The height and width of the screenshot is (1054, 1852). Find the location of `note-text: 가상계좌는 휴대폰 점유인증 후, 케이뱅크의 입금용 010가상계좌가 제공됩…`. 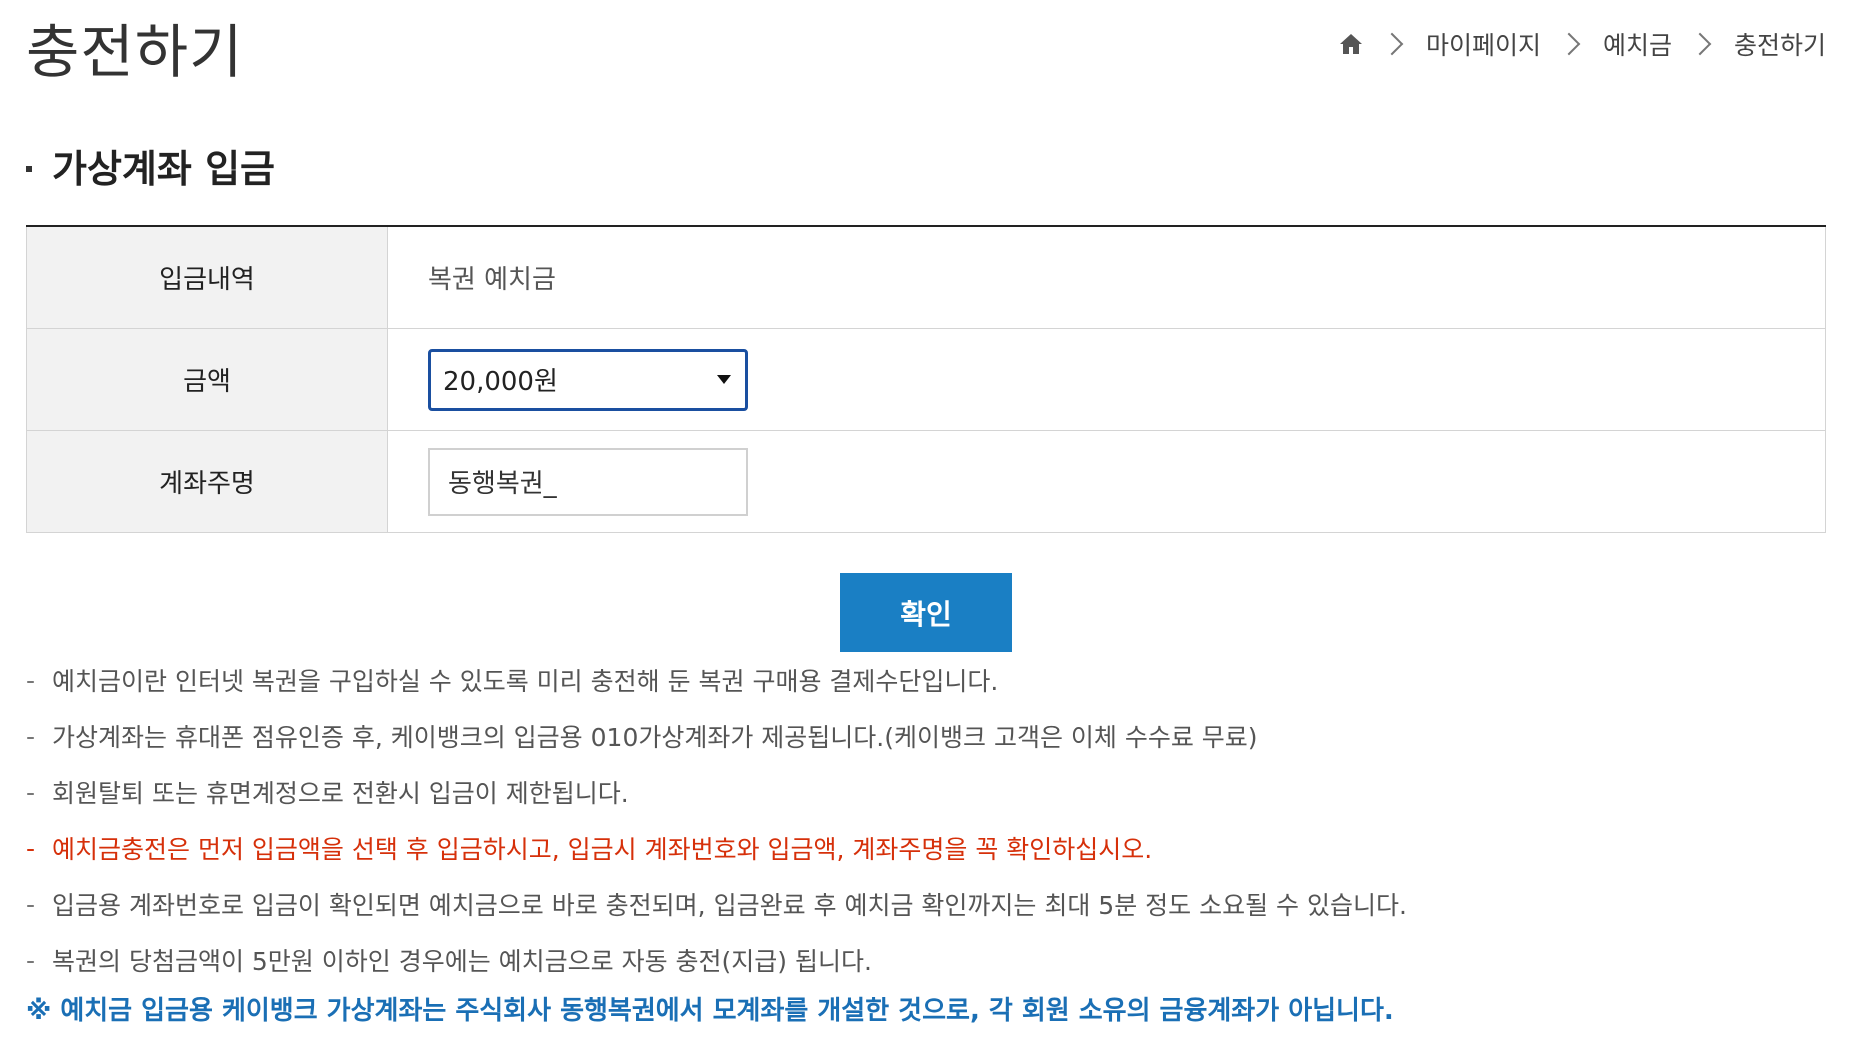

note-text: 가상계좌는 휴대폰 점유인증 후, 케이뱅크의 입금용 010가상계좌가 제공됩… is located at coordinates (655, 737).